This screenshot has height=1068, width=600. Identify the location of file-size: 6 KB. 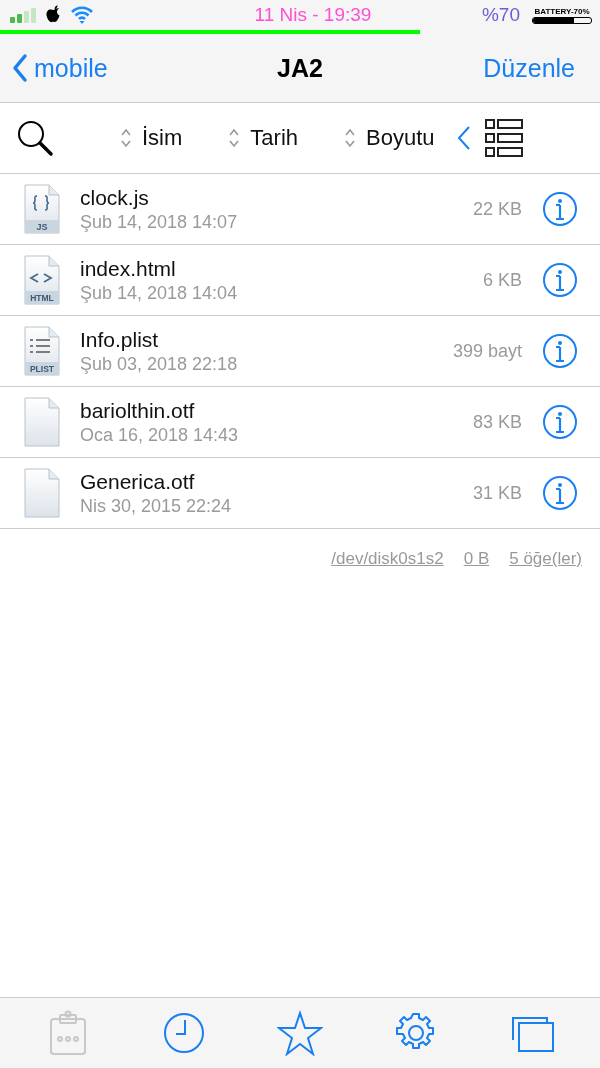
(502, 280).